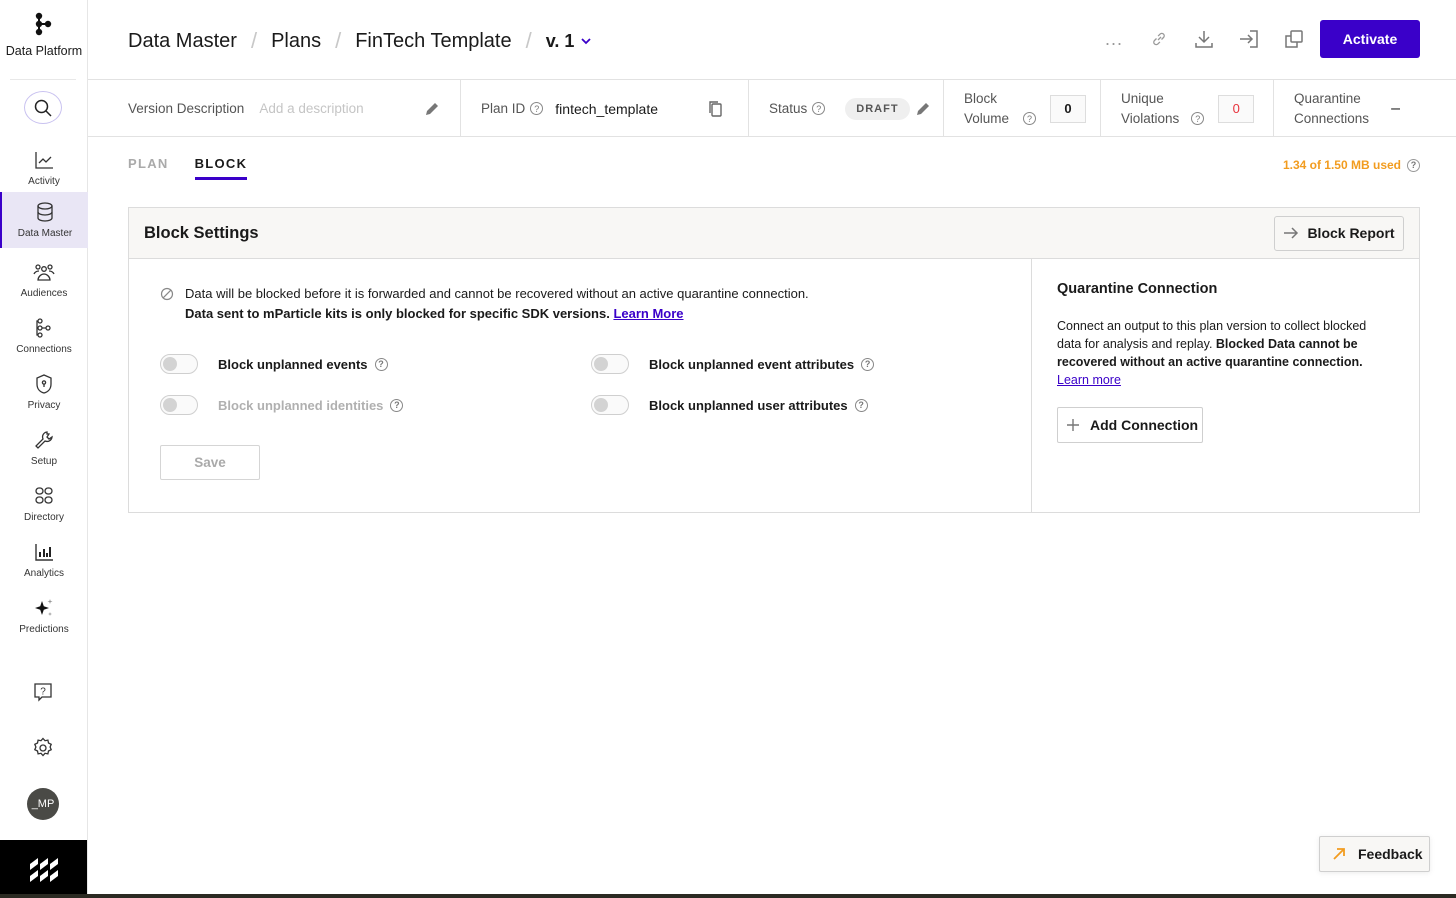 This screenshot has width=1456, height=898. What do you see at coordinates (1187, 108) in the screenshot?
I see `unique-violations-cell: Unique Violations ? 0` at bounding box center [1187, 108].